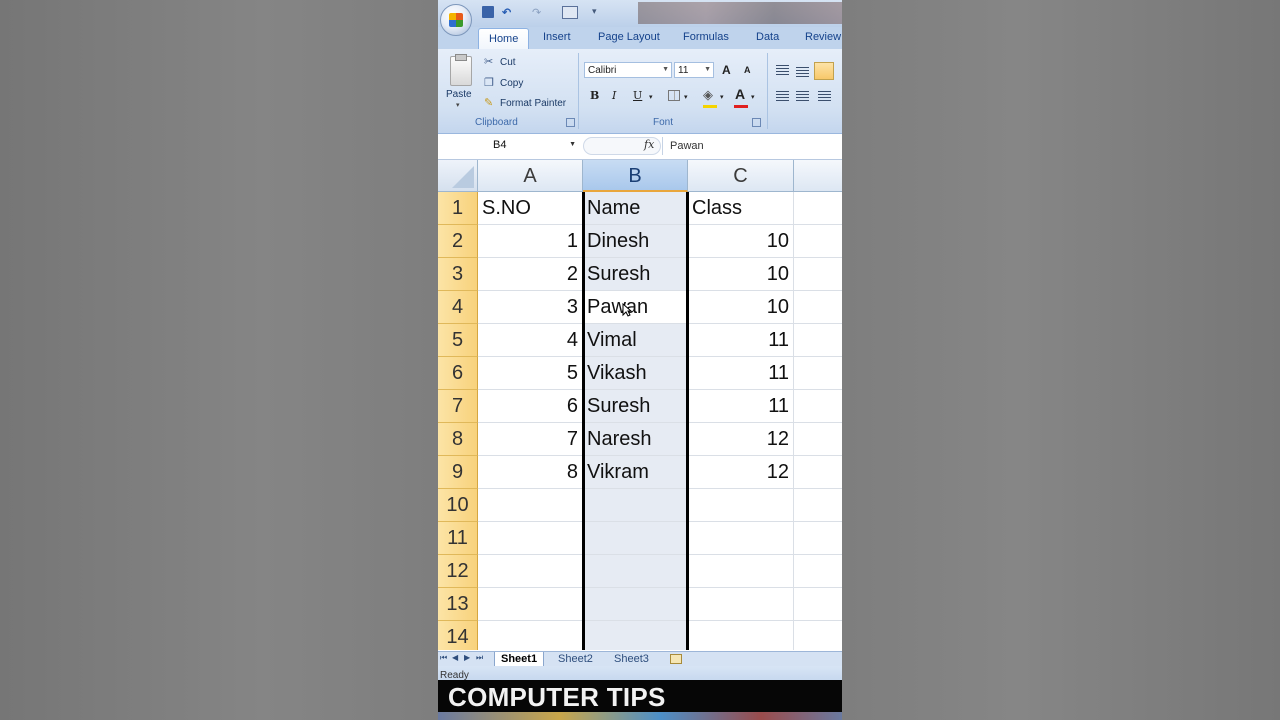 The image size is (1280, 720). Describe the element at coordinates (458, 274) in the screenshot. I see `row-header: 3` at that location.